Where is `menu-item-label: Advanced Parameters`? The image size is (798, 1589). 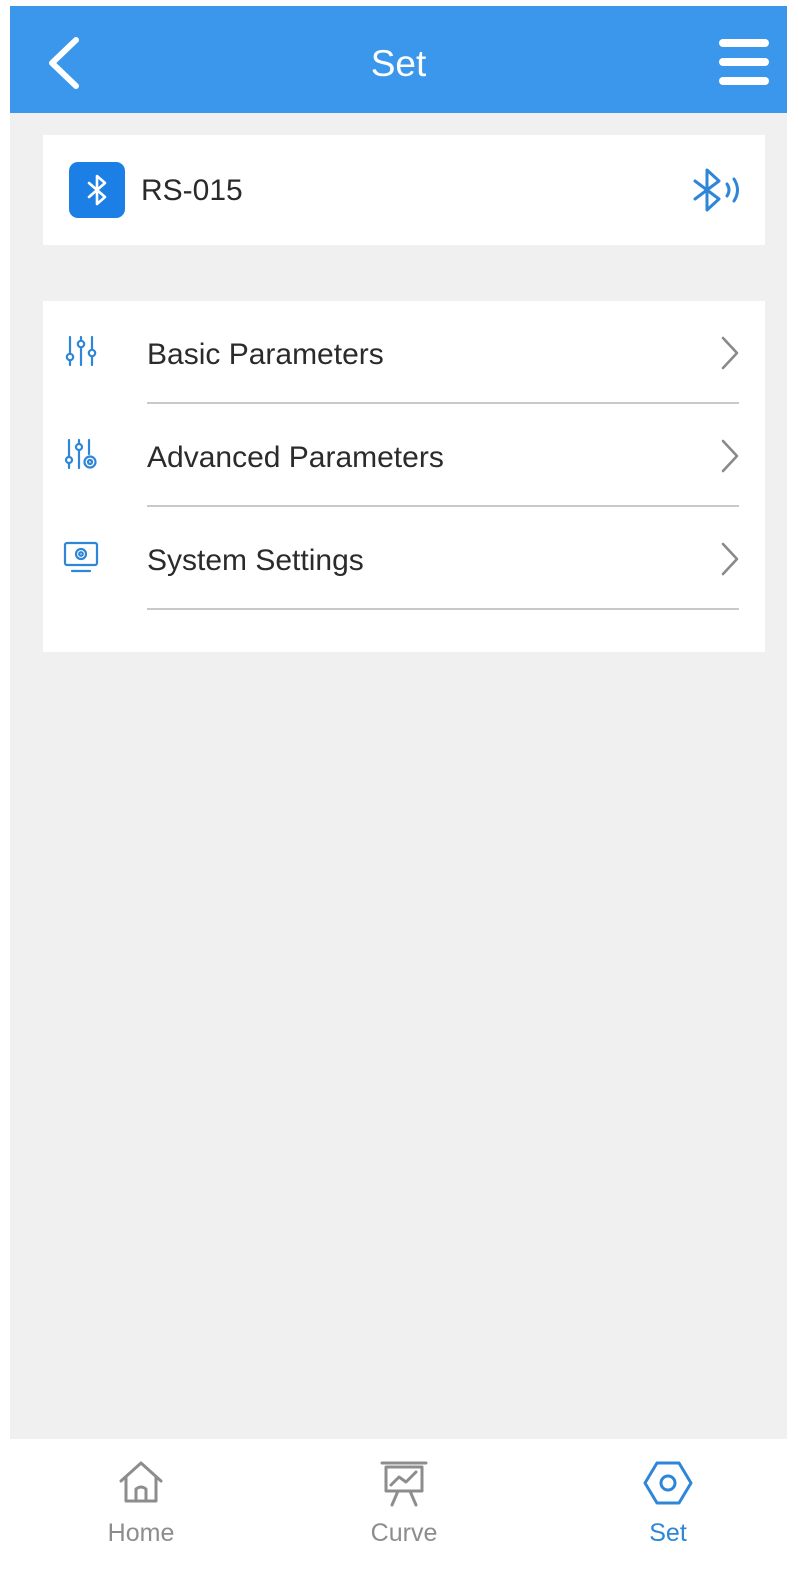
menu-item-label: Advanced Parameters is located at coordinates (295, 457).